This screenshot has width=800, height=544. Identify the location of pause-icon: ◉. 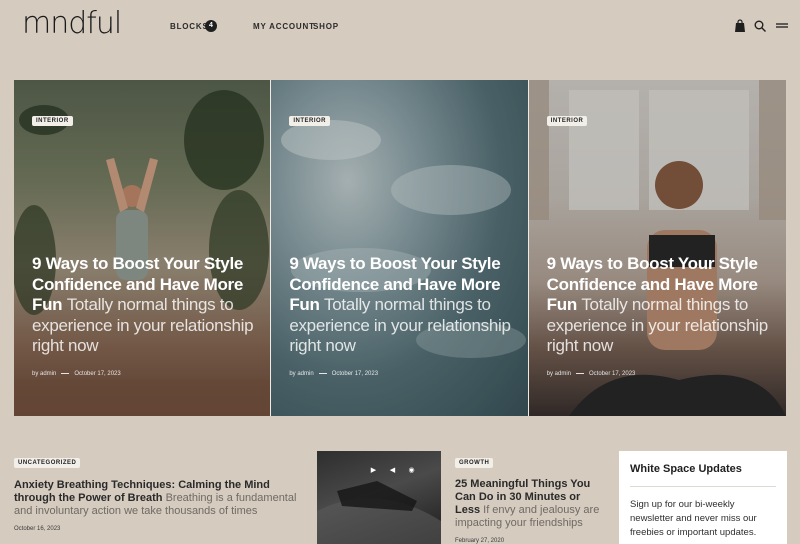
(411, 470).